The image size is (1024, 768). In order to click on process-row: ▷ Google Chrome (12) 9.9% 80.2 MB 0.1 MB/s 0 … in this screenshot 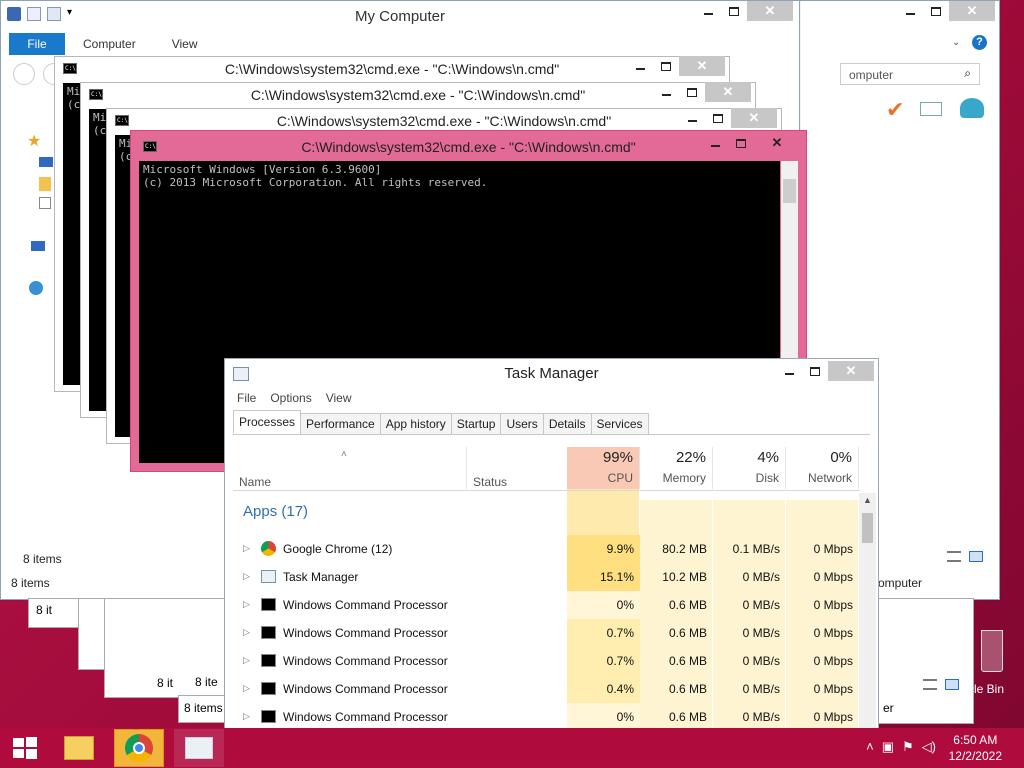, I will do `click(546, 549)`.